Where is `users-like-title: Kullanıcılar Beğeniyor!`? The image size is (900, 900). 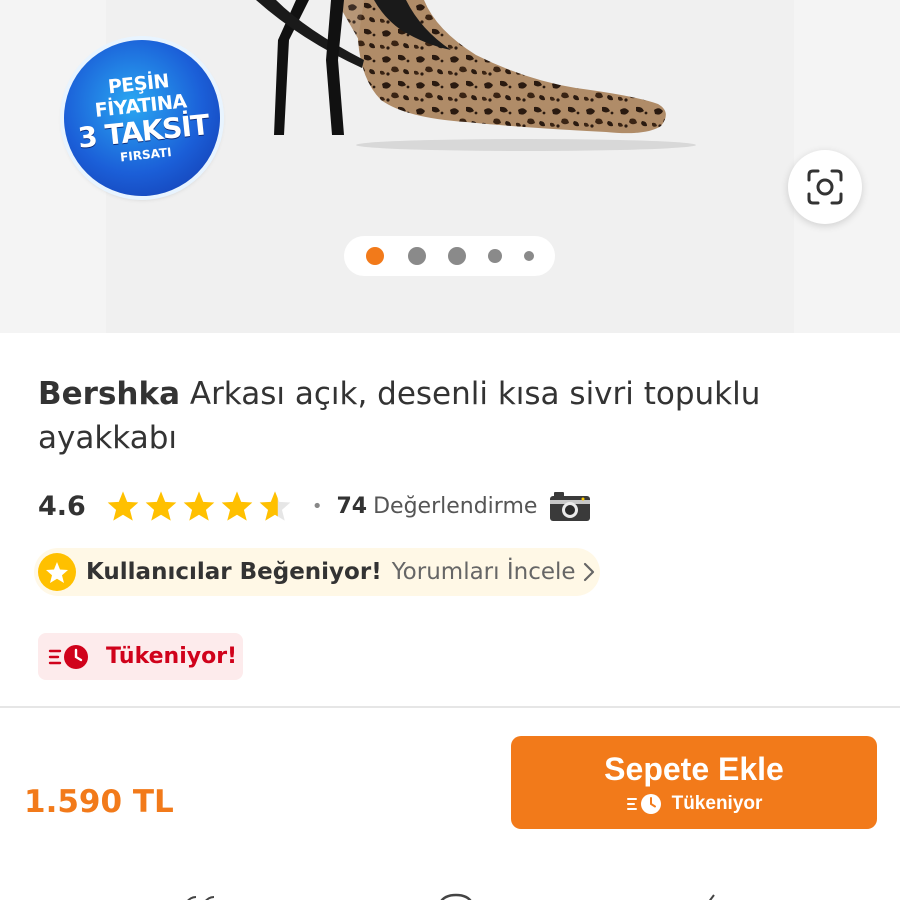
users-like-title: Kullanıcılar Beğeniyor! is located at coordinates (234, 572).